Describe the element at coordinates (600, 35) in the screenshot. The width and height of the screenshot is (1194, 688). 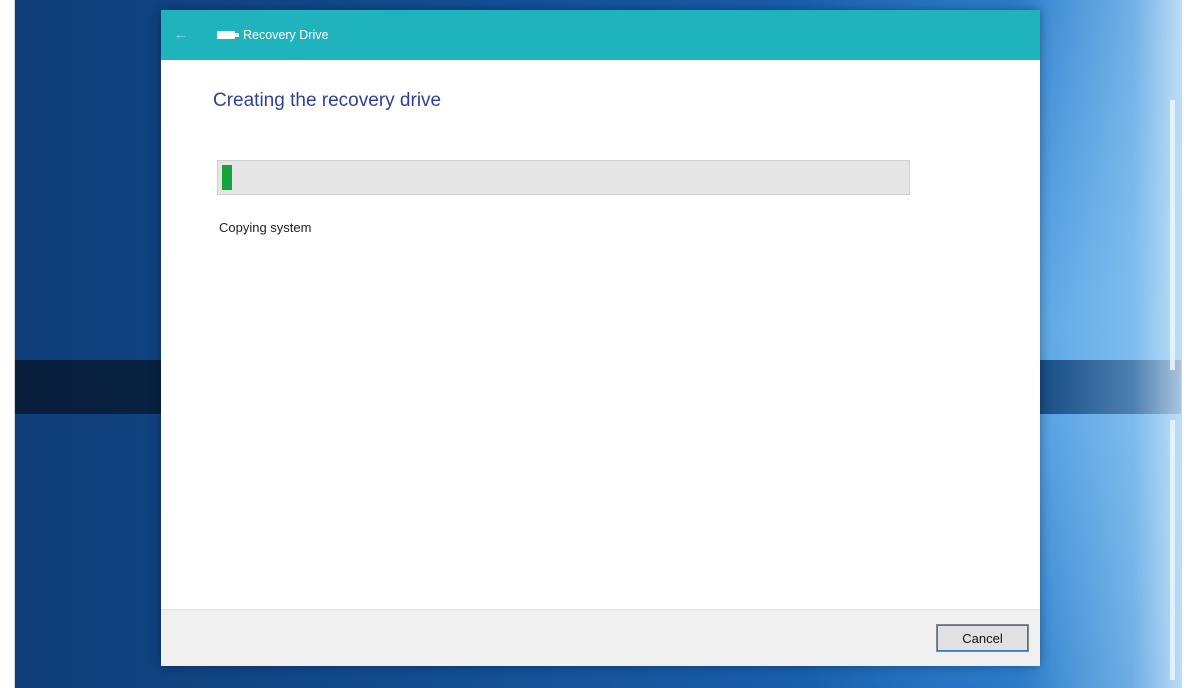
I see `title-bar: ← Recovery Drive` at that location.